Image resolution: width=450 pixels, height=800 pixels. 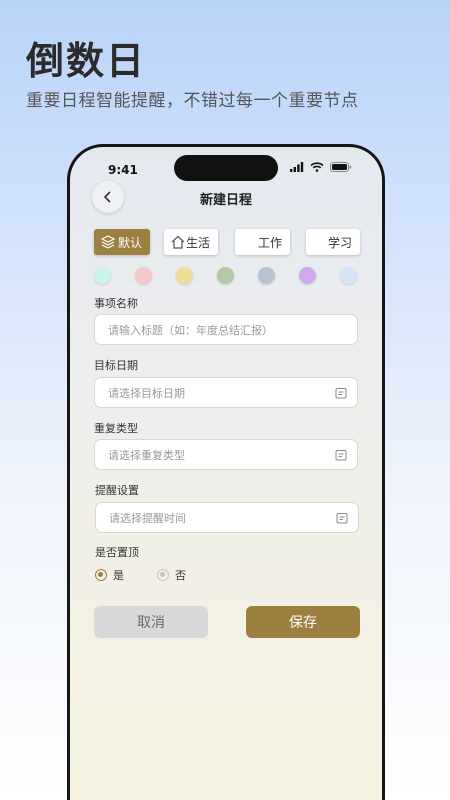 I want to click on category-study: 学习, so click(x=333, y=242).